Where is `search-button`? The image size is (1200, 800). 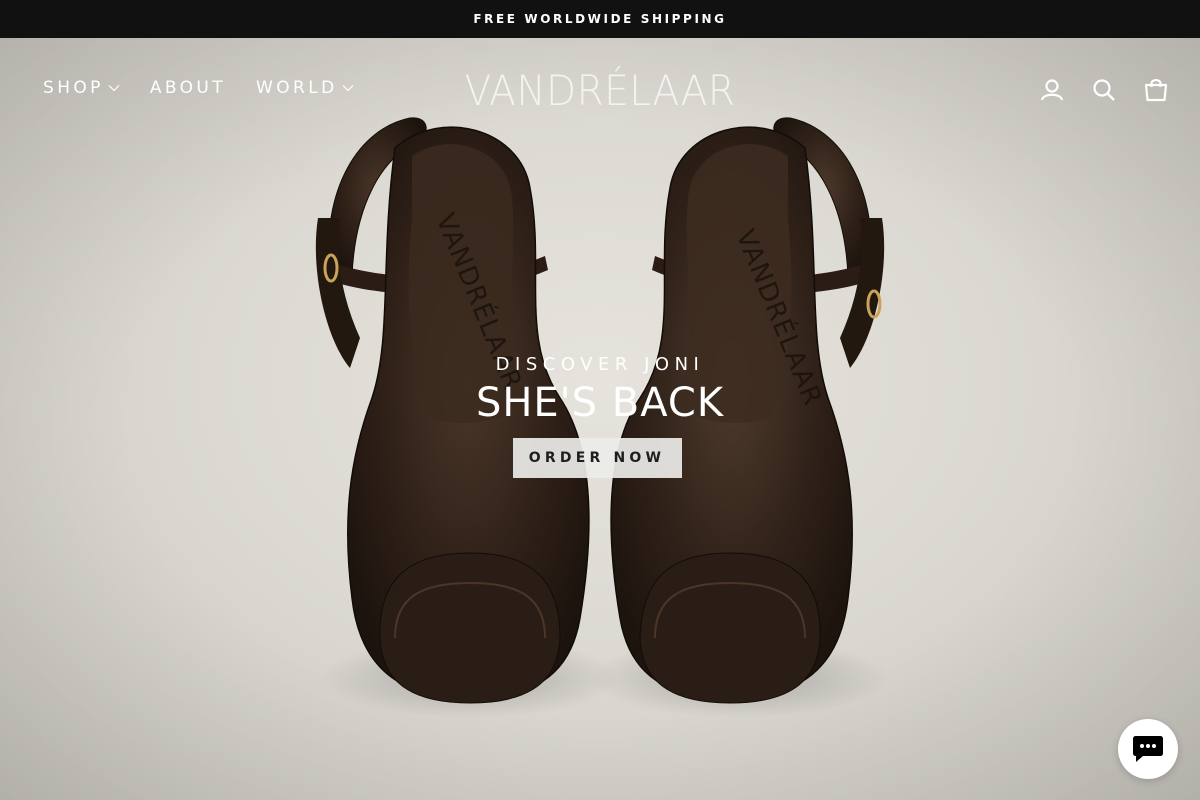
search-button is located at coordinates (1104, 90).